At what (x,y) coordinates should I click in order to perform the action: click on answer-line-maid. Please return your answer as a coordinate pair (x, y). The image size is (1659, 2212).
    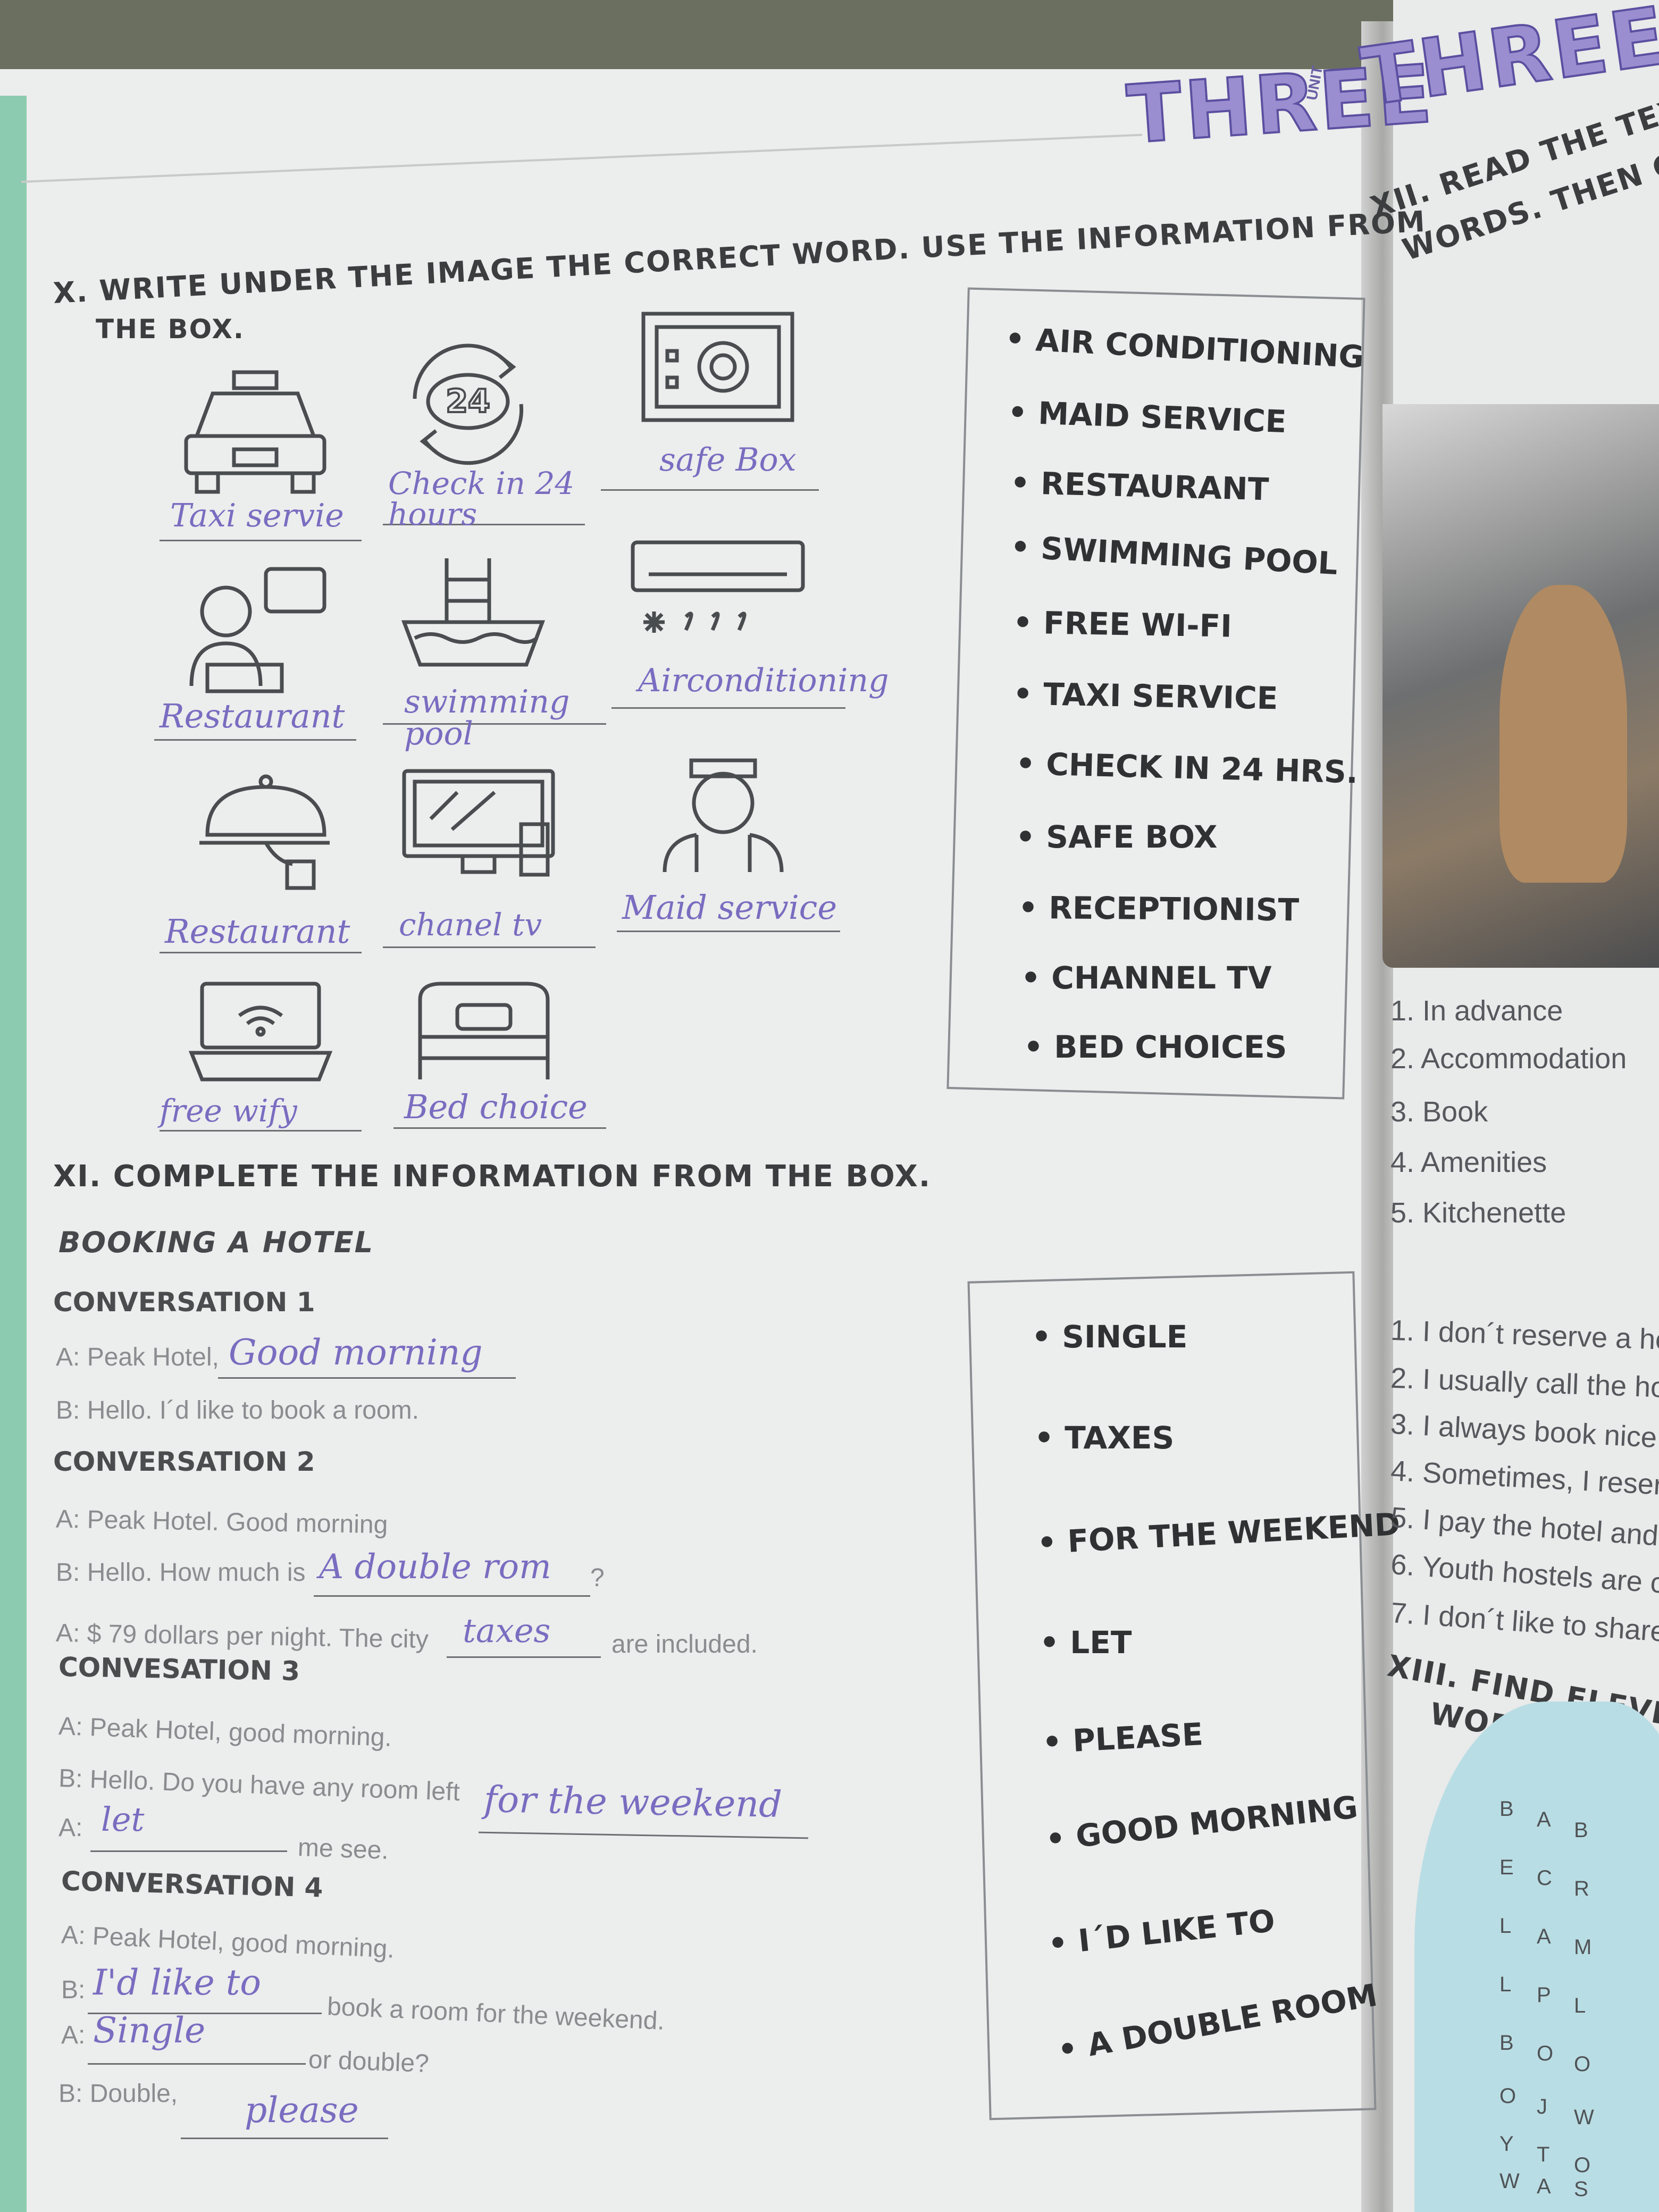
    Looking at the image, I should click on (728, 931).